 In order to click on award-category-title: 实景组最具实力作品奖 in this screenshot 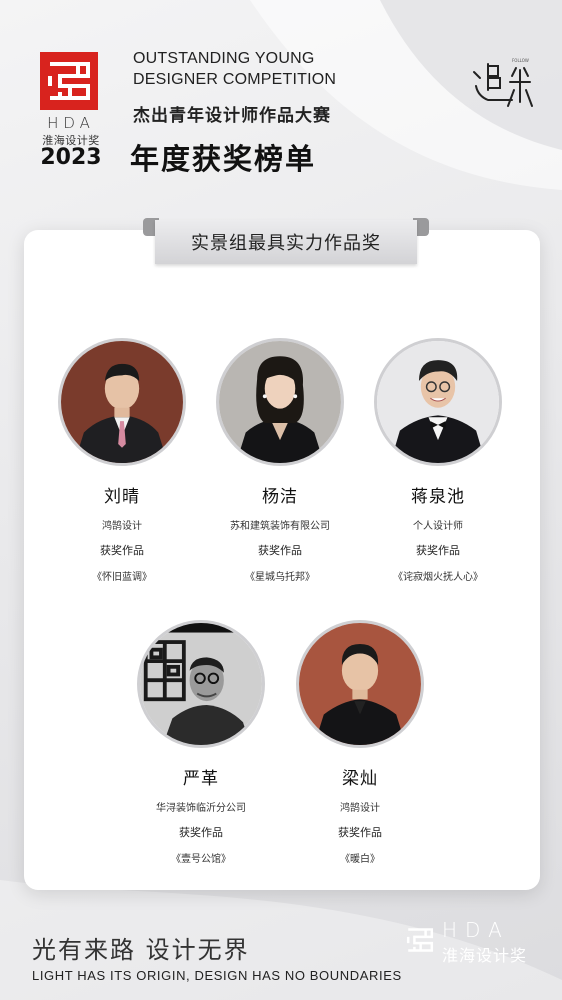, I will do `click(286, 242)`.